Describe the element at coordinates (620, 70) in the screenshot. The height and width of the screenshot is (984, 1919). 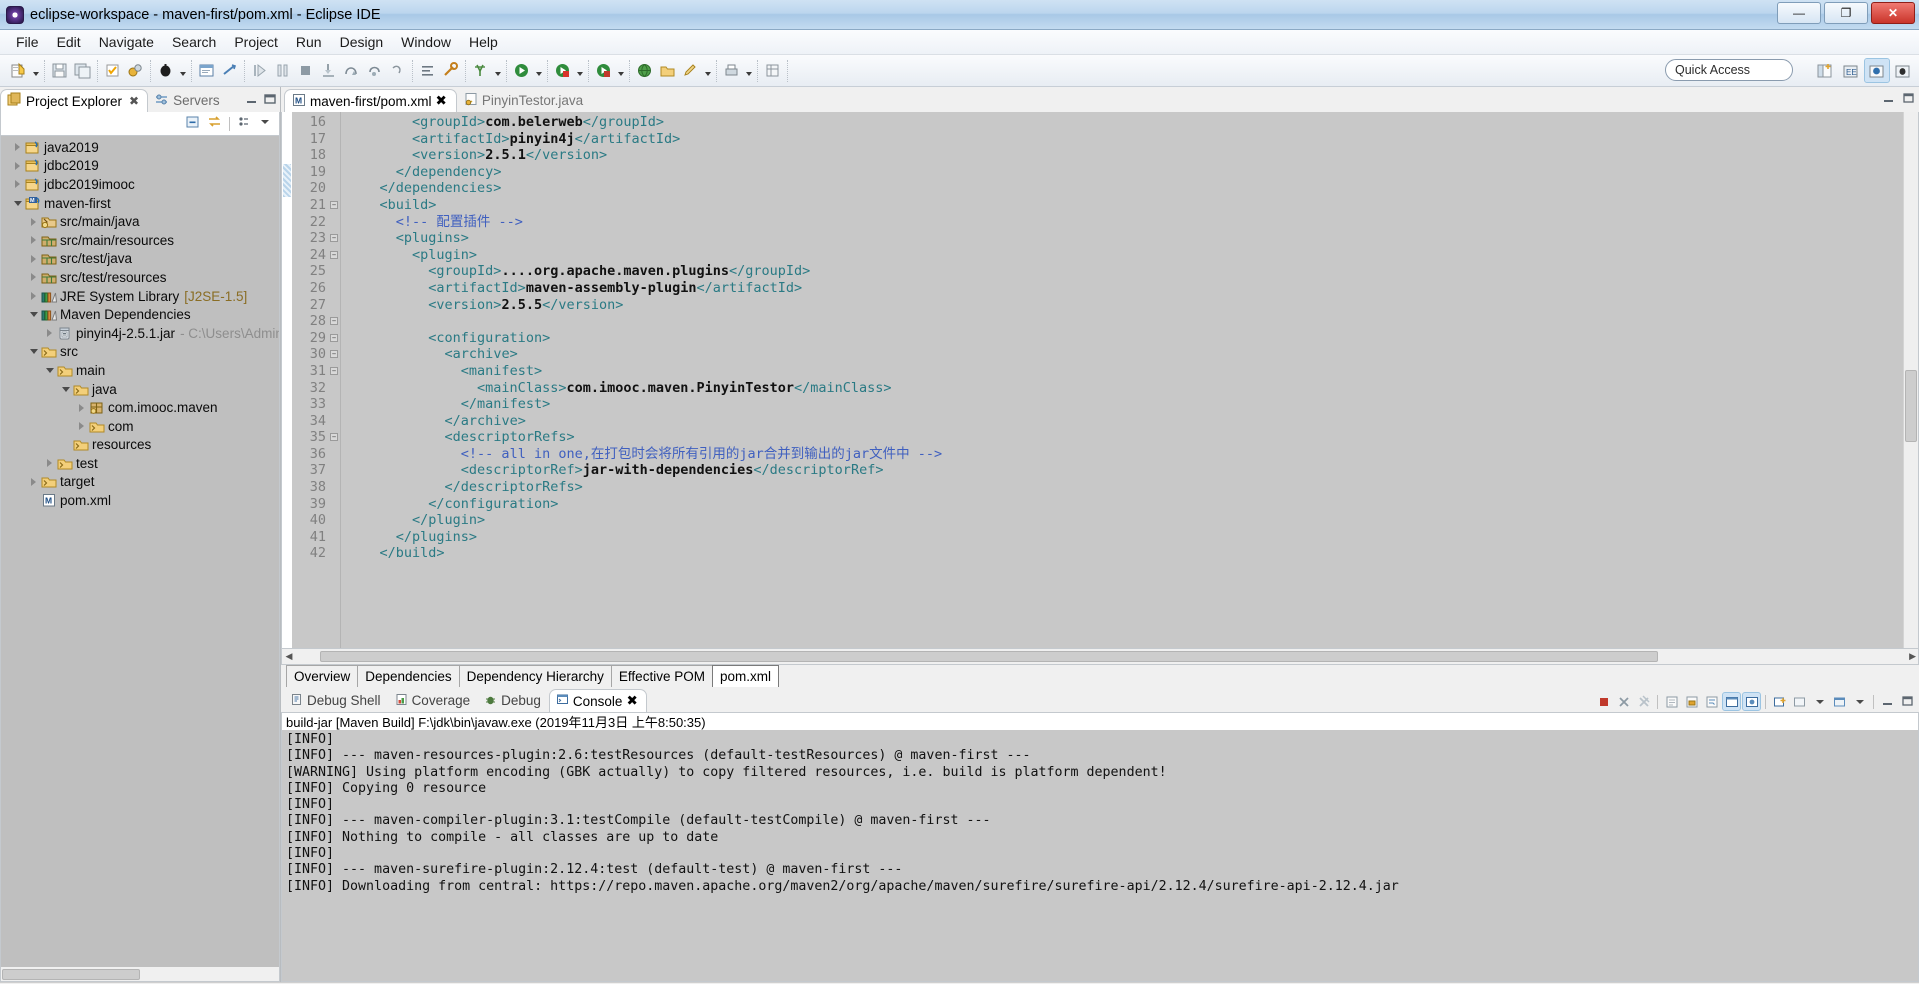
I see `coverage-dropdown-icon` at that location.